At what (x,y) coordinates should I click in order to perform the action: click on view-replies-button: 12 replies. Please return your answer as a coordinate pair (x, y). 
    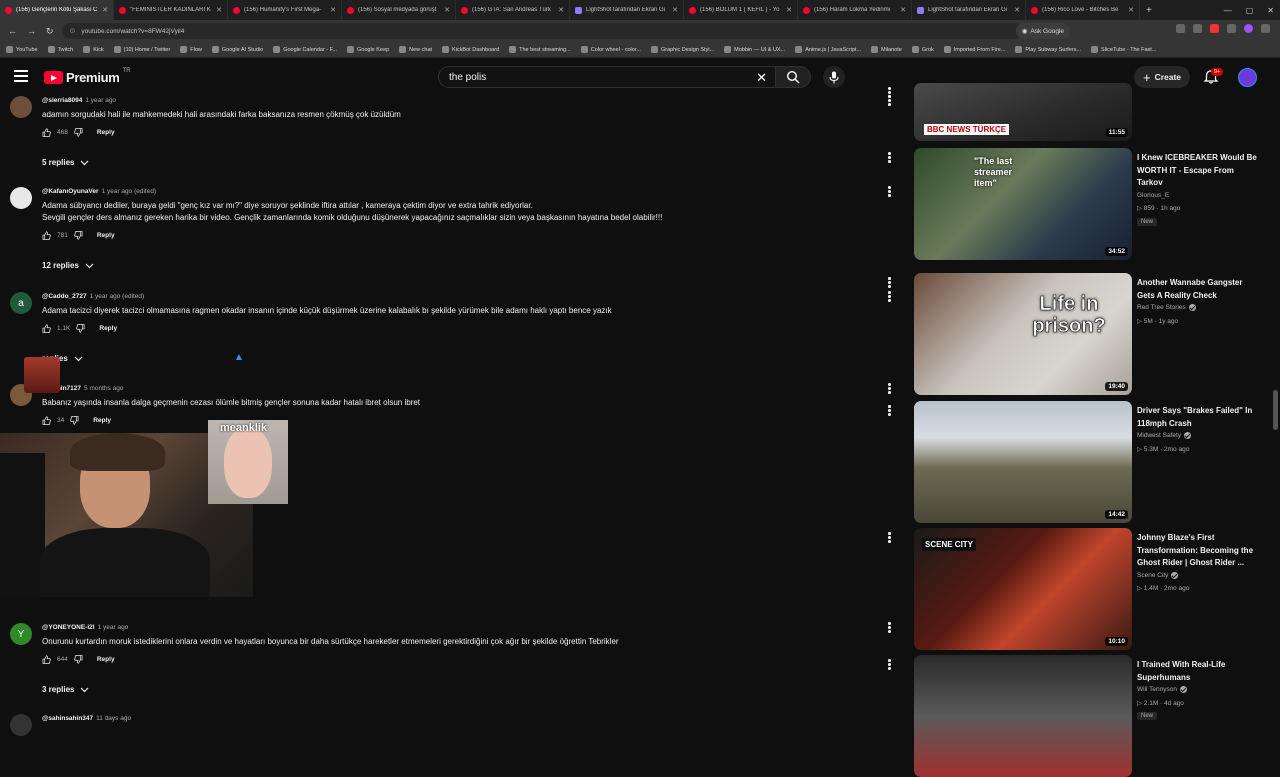
    Looking at the image, I should click on (68, 265).